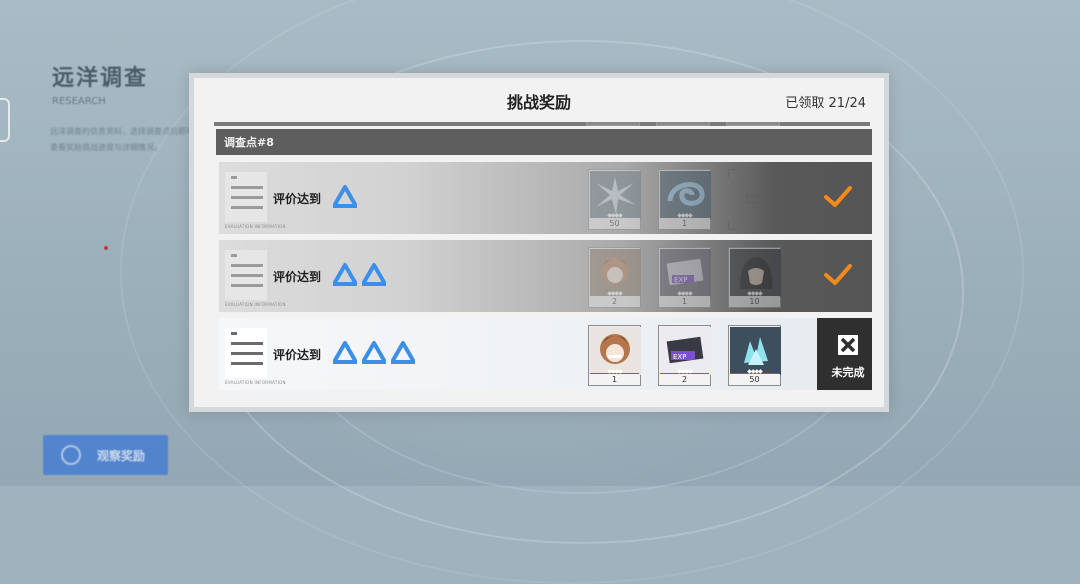 The width and height of the screenshot is (1080, 584). Describe the element at coordinates (122, 139) in the screenshot. I see `background-description: 远洋调查的信息资料，选择调查点后即可查看奖励挑战进度与详细情况。` at that location.